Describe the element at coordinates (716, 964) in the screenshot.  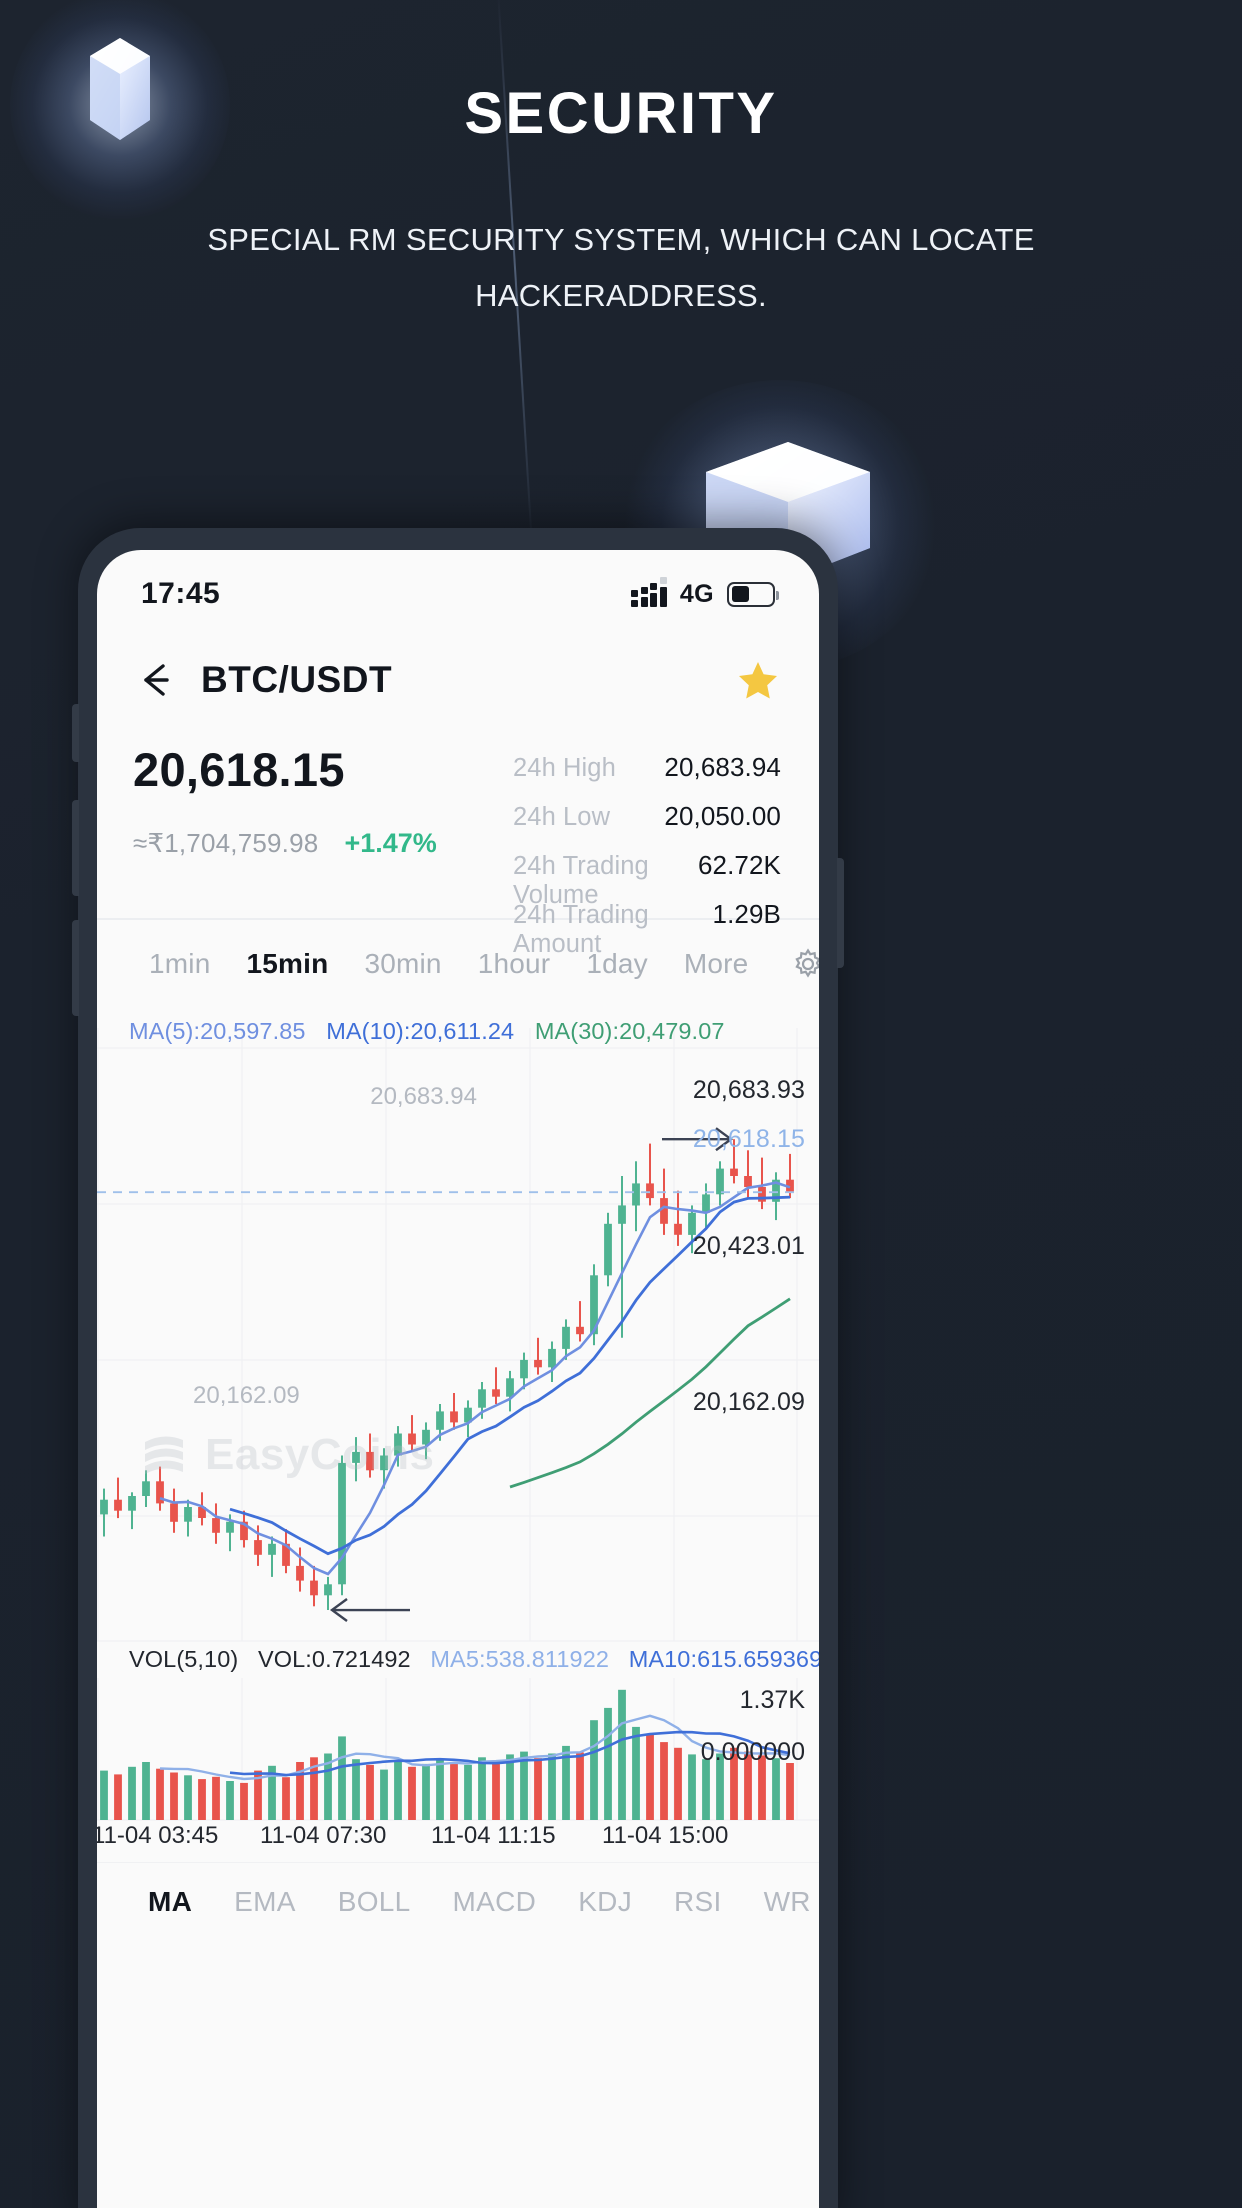
I see `tab-more: More` at that location.